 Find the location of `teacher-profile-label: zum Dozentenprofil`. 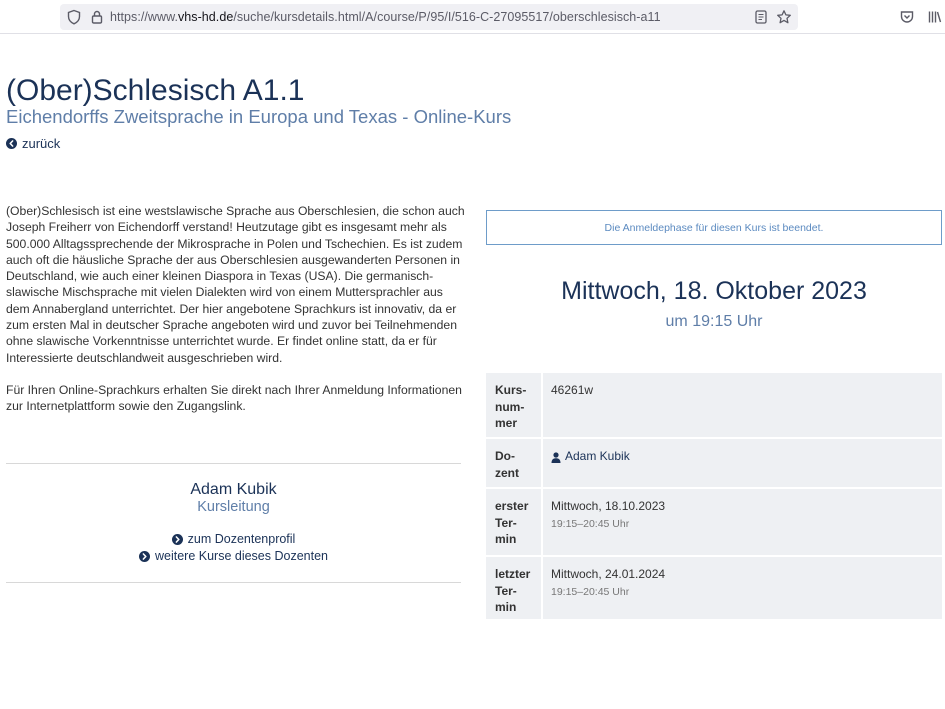

teacher-profile-label: zum Dozentenprofil is located at coordinates (241, 539).